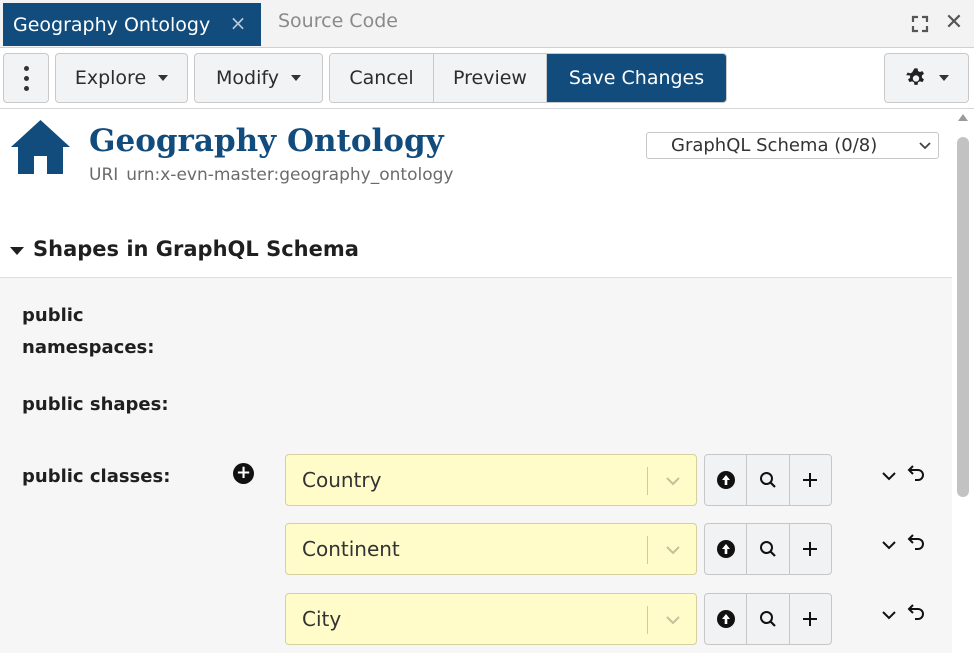 The image size is (974, 653). I want to click on public-namespaces-label-line2: namespaces:, so click(88, 347).